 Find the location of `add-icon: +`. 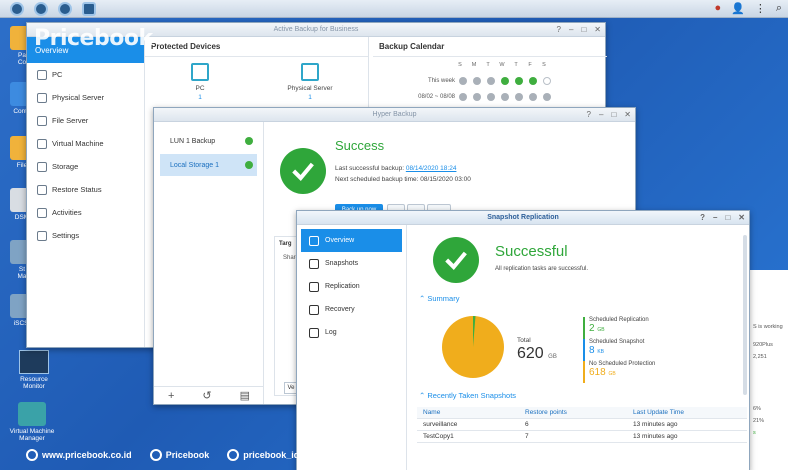

add-icon: + is located at coordinates (171, 396).